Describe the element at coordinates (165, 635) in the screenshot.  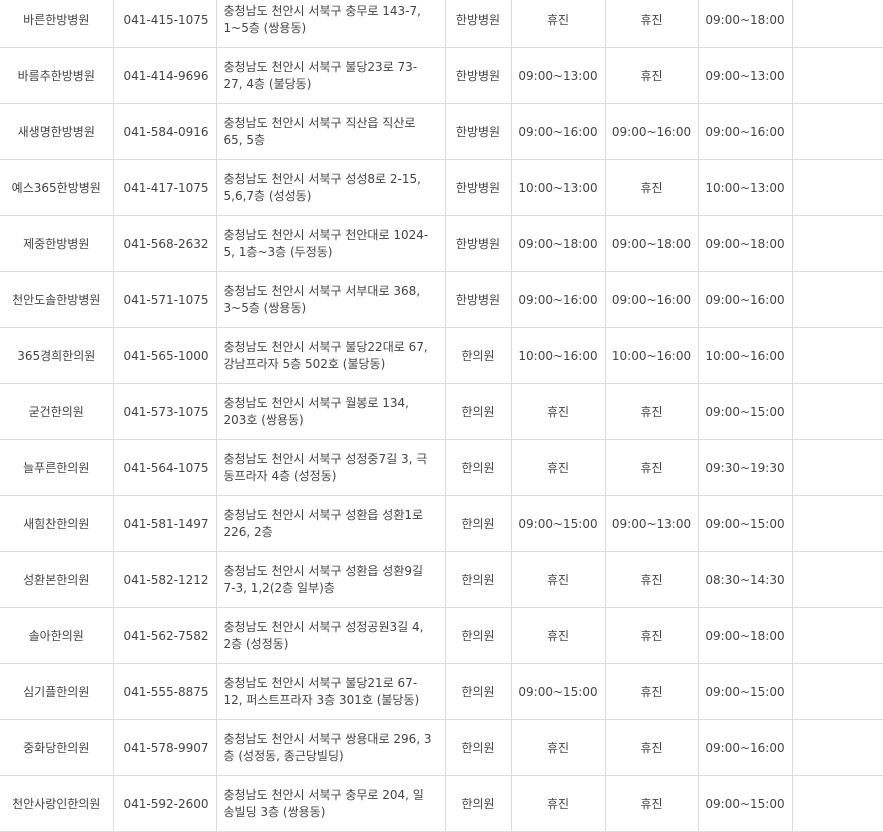
I see `clinic-phone: 041-562-7582` at that location.